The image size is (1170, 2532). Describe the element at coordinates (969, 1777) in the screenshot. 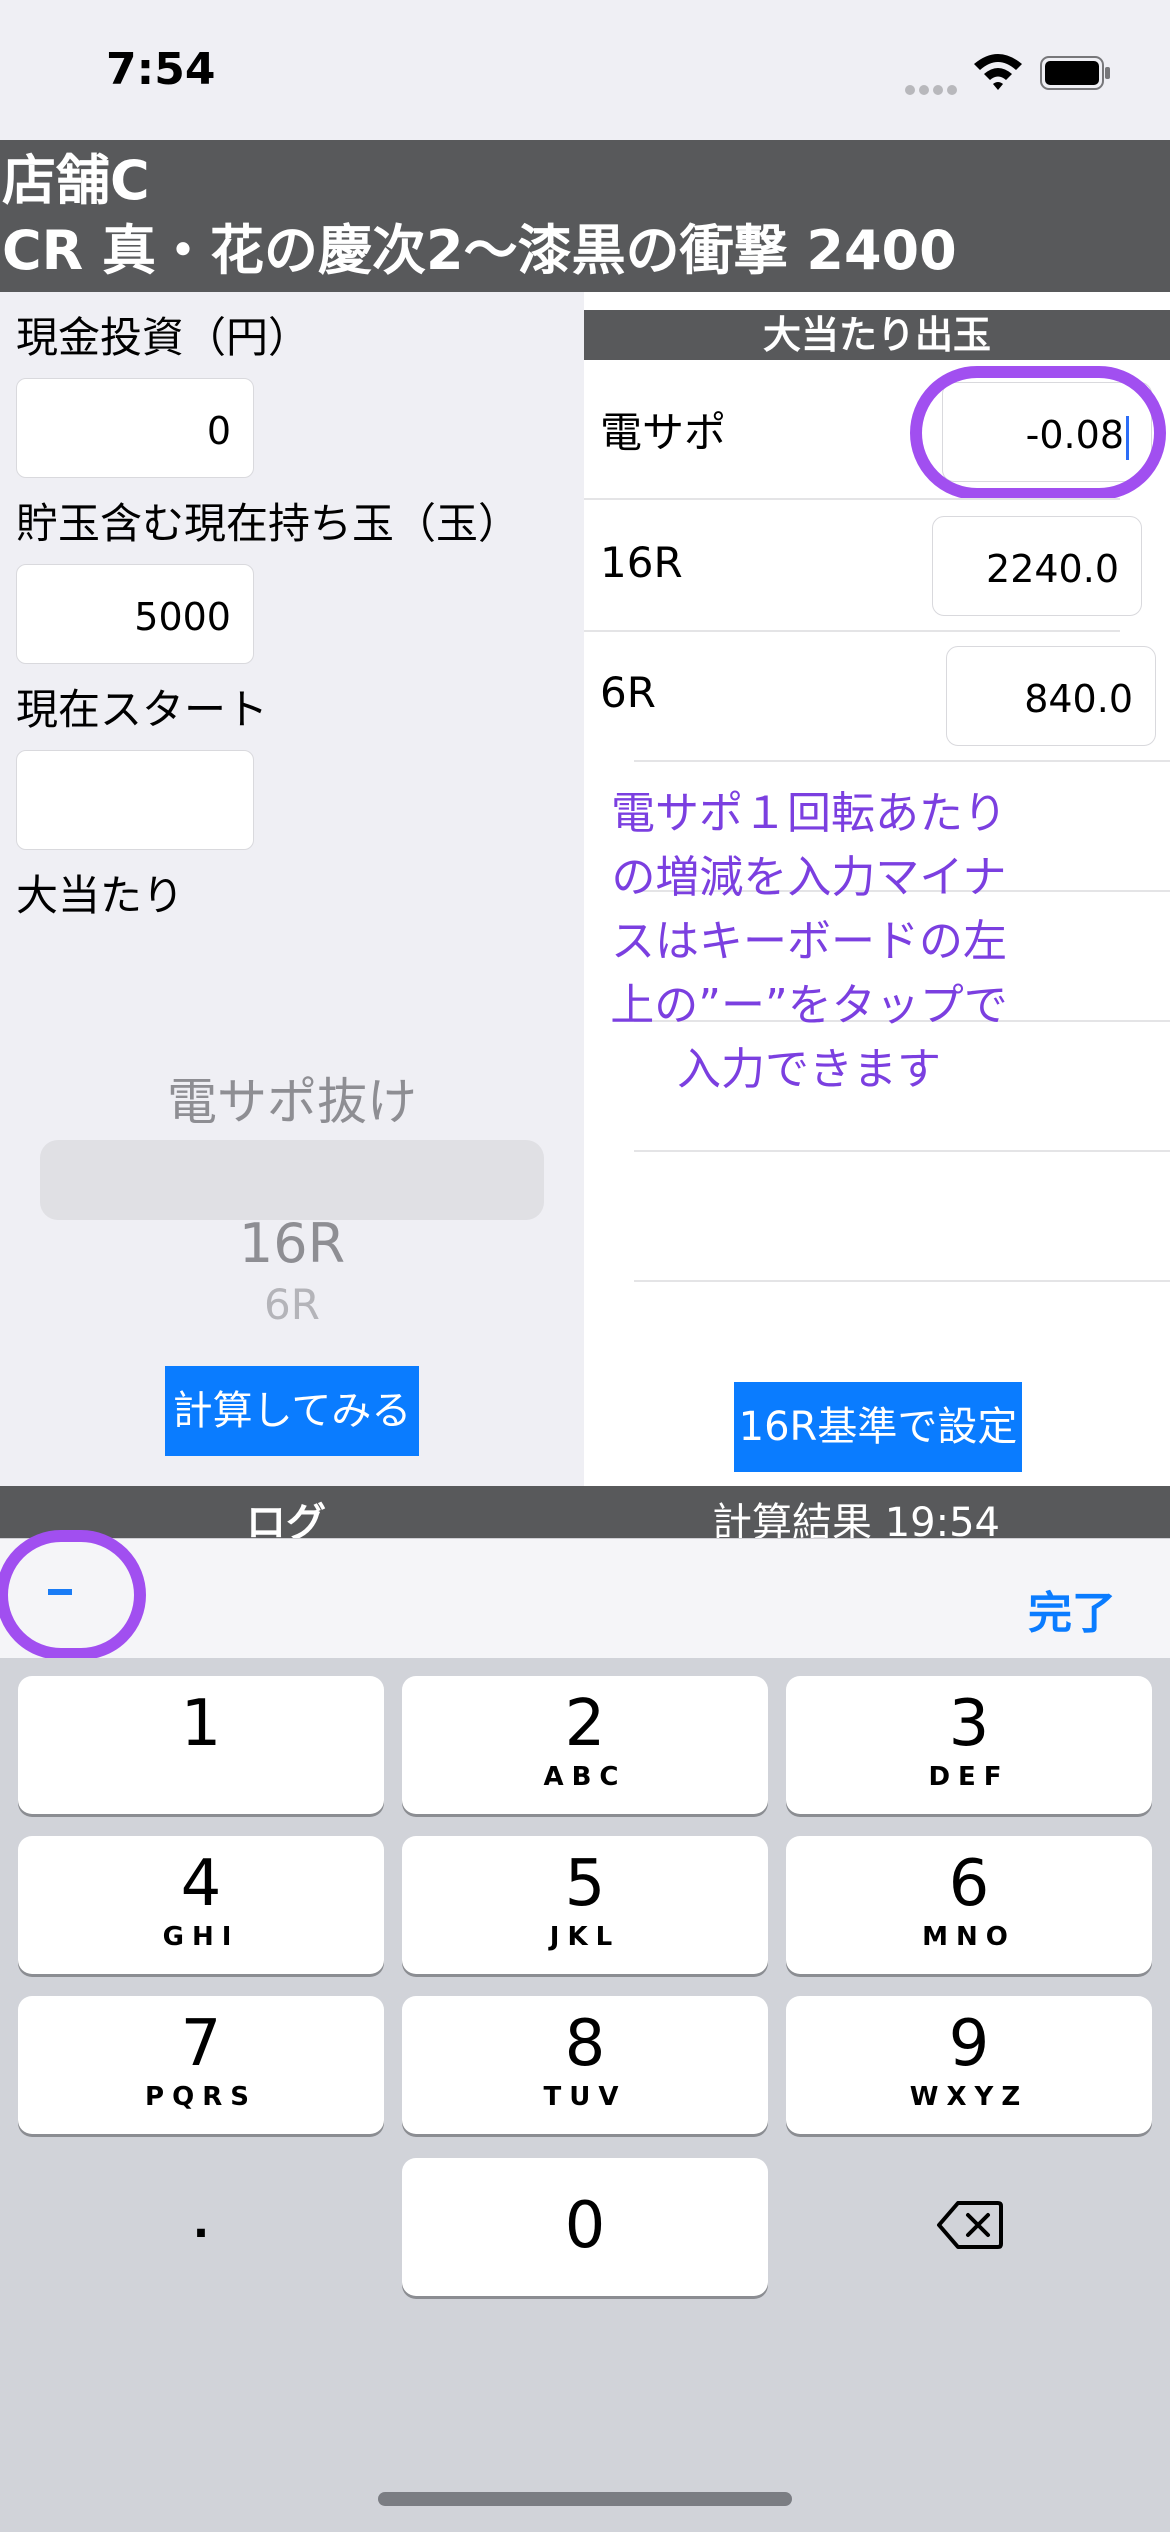

I see `key-letters: DEF` at that location.